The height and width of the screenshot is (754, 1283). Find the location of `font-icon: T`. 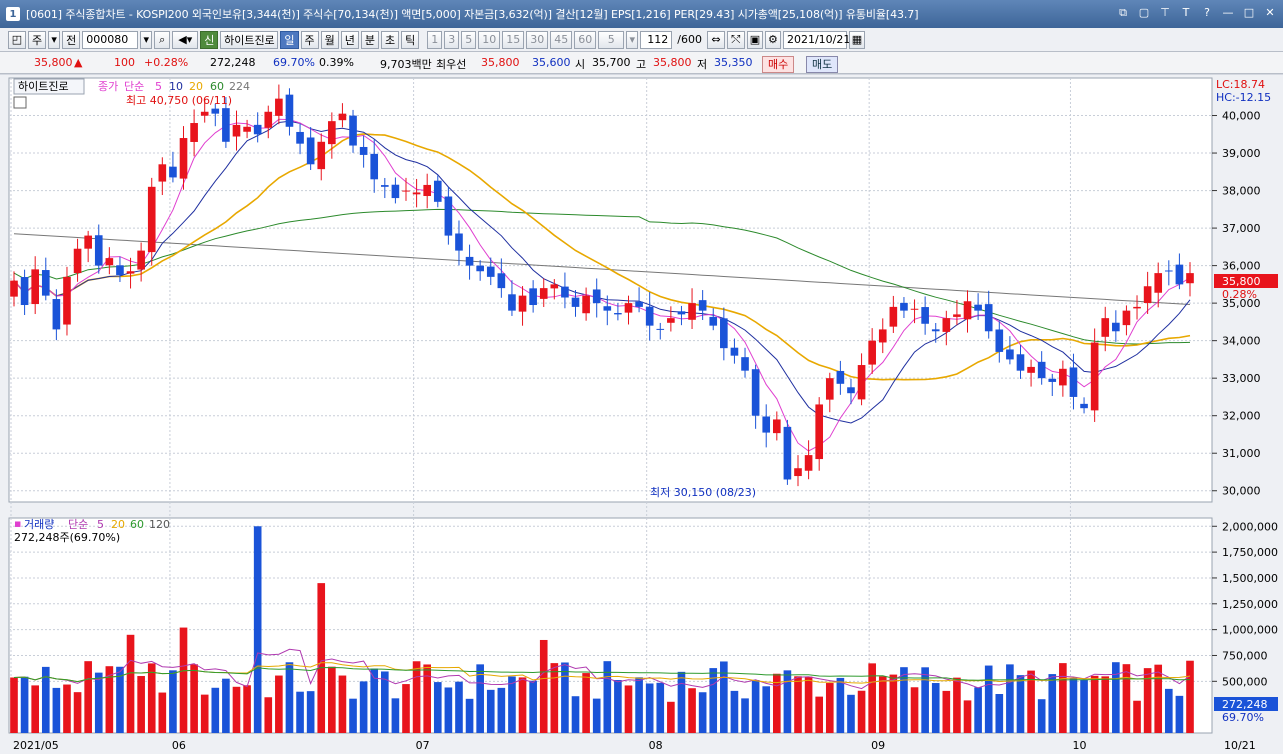

font-icon: T is located at coordinates (1186, 13).